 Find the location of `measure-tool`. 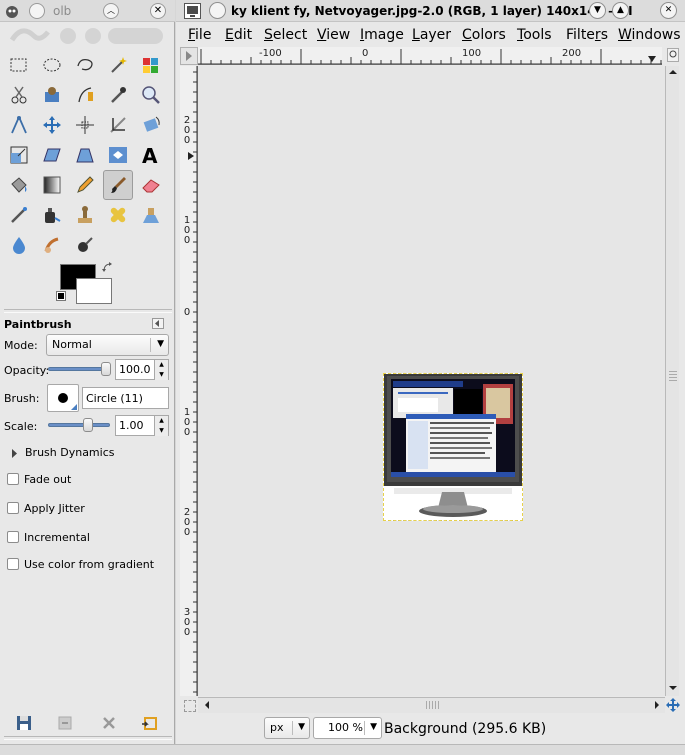

measure-tool is located at coordinates (19, 125).